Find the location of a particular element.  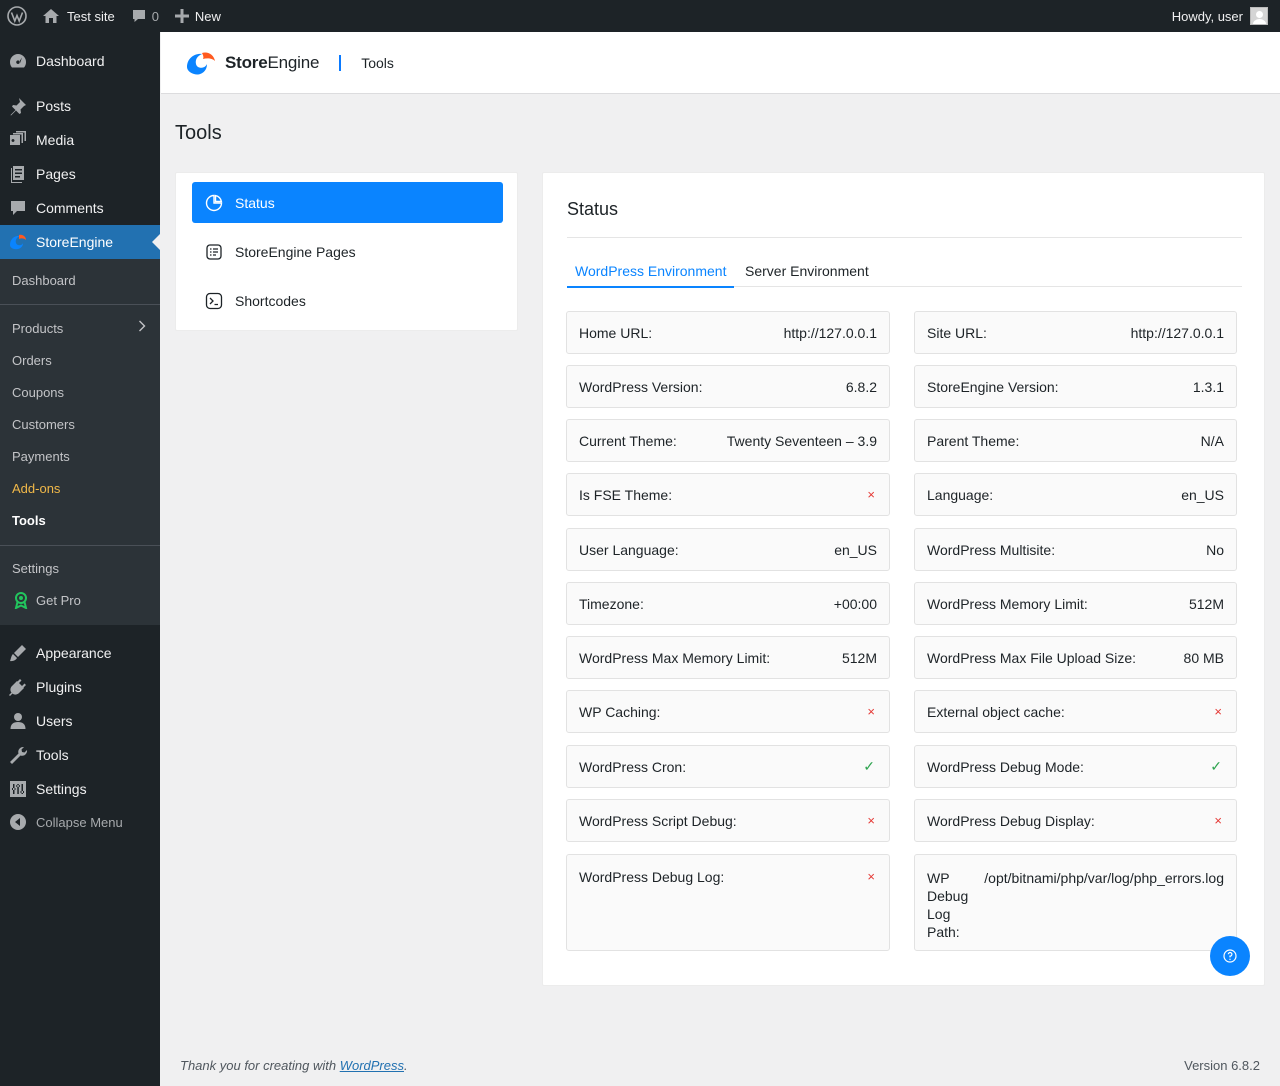

status-row: Current Theme: Twenty Seventeen – 3.9 is located at coordinates (728, 440).